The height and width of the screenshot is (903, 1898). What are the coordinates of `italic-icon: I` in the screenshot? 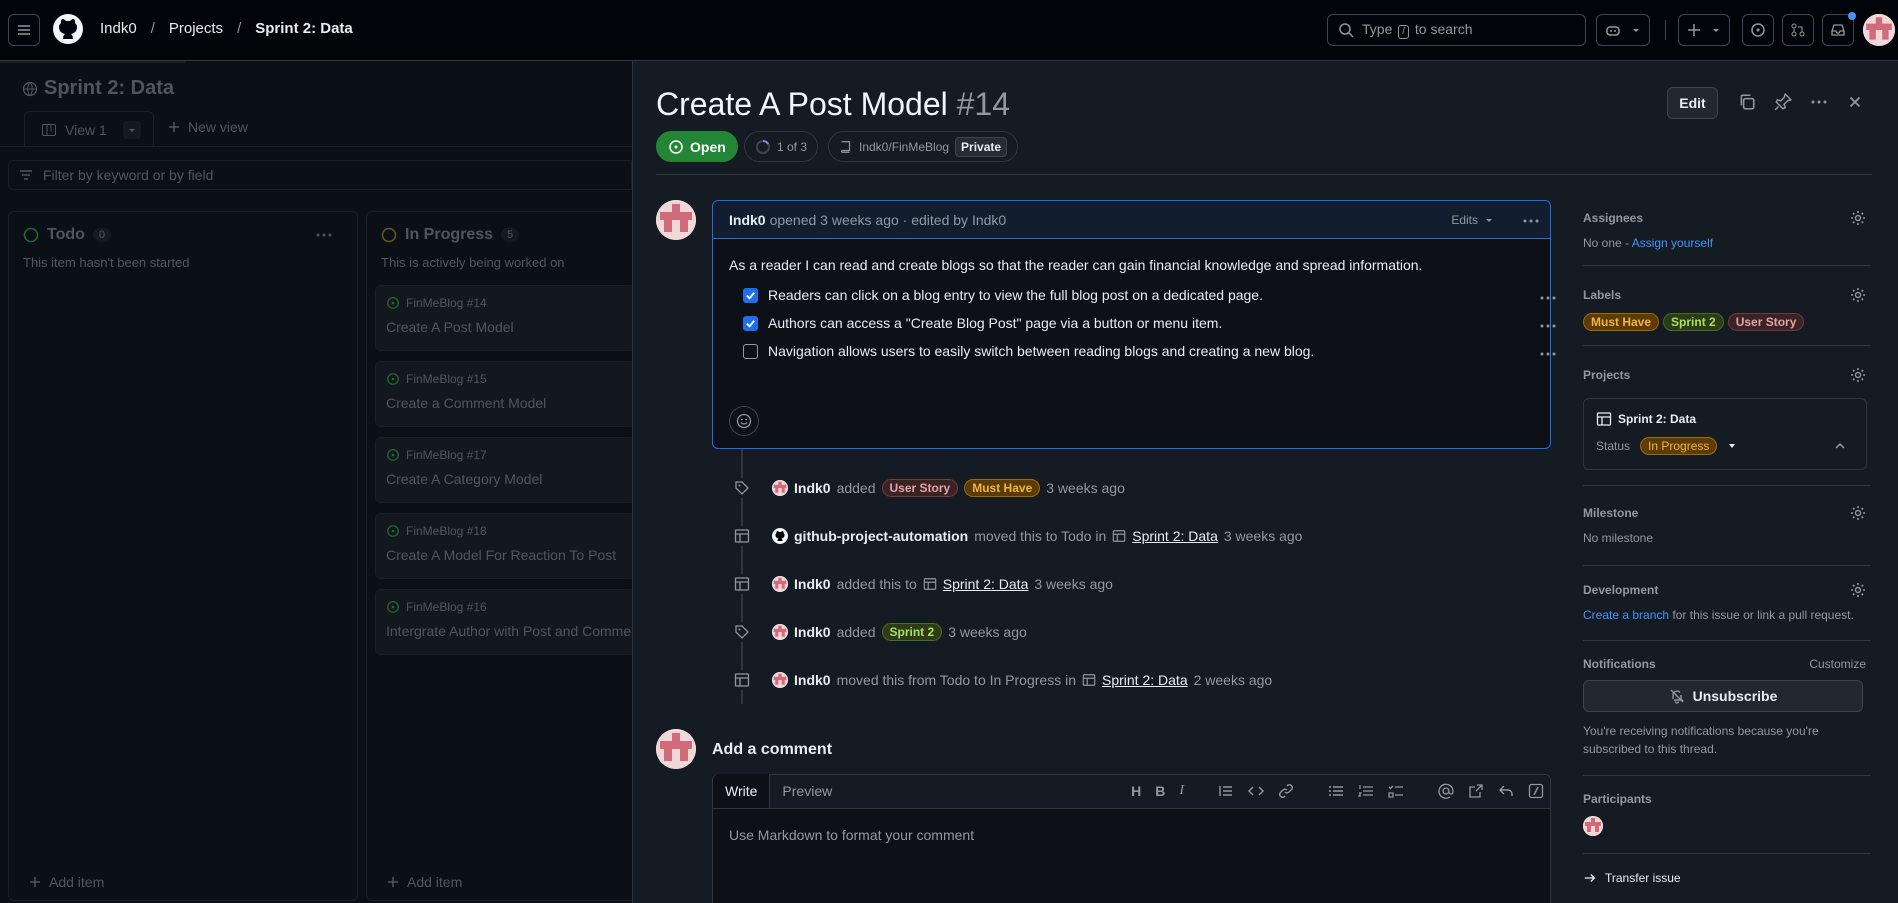 It's located at (1181, 791).